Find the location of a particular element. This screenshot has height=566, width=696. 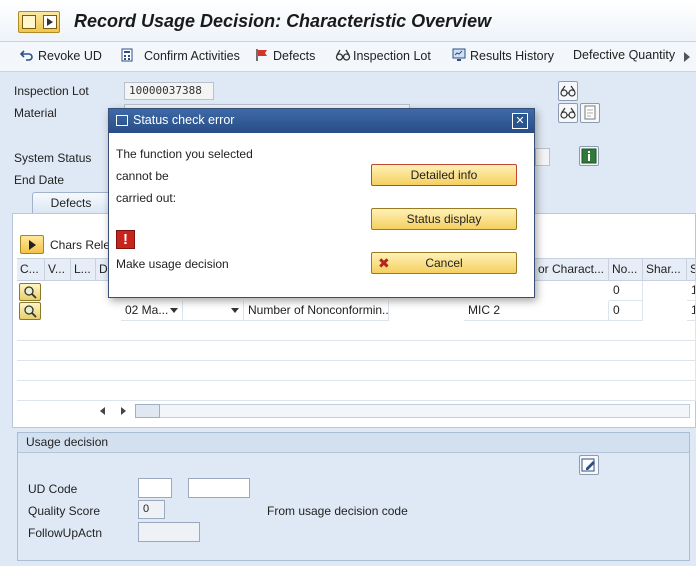

edit-icon is located at coordinates (588, 465).